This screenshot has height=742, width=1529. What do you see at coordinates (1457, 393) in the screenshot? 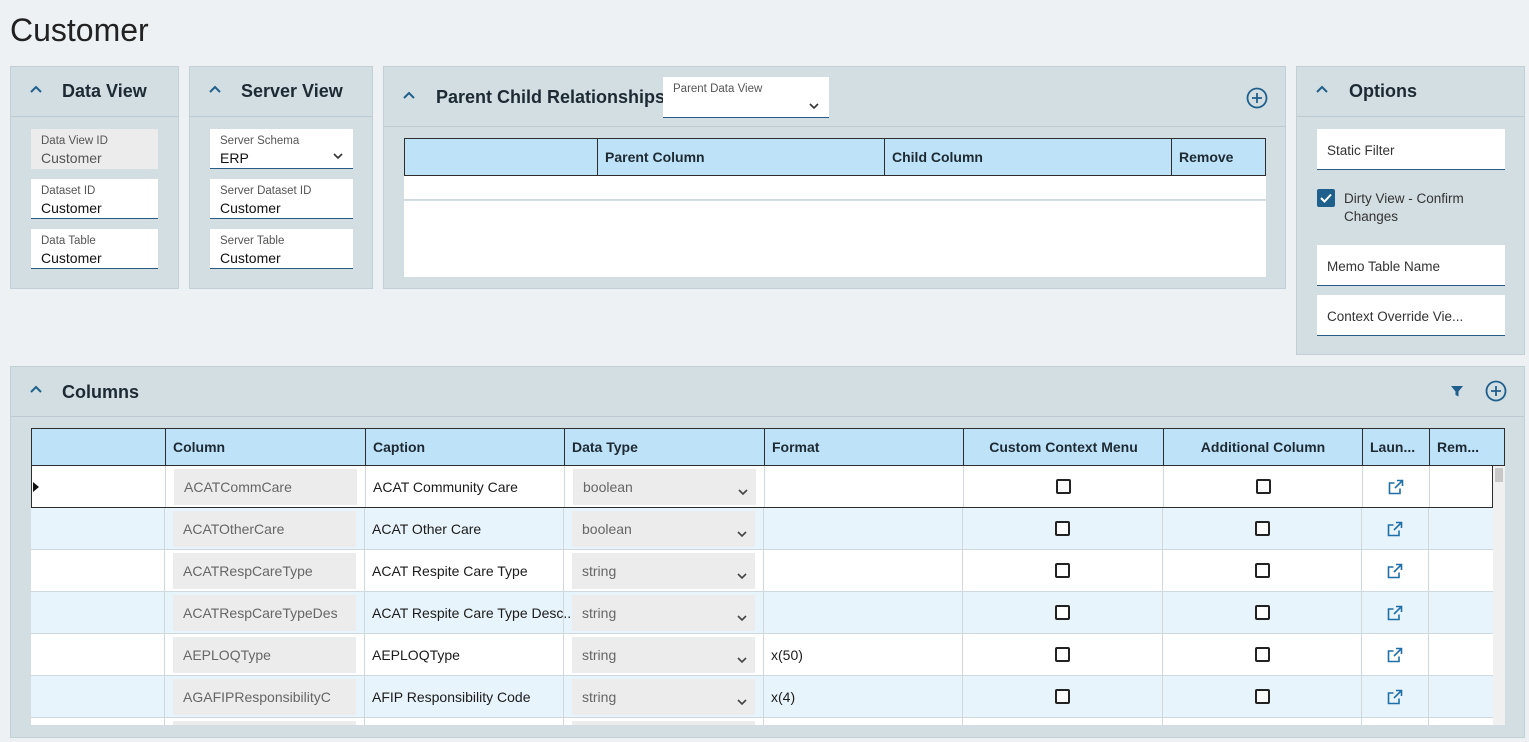
I see `filter-icon` at bounding box center [1457, 393].